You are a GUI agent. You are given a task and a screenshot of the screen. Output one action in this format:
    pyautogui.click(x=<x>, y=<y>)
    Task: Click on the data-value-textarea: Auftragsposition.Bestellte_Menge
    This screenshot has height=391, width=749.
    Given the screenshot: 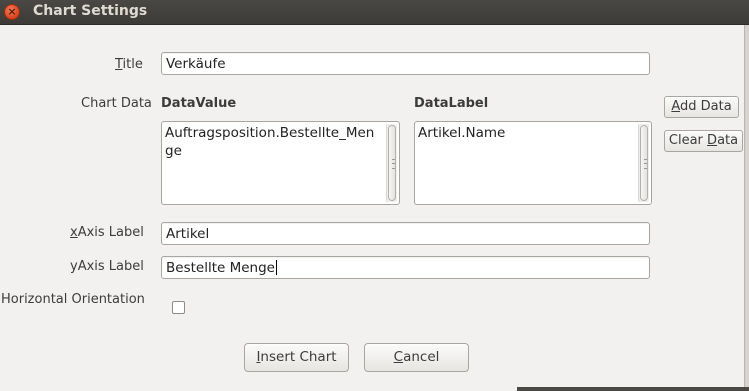 What is the action you would take?
    pyautogui.click(x=280, y=163)
    